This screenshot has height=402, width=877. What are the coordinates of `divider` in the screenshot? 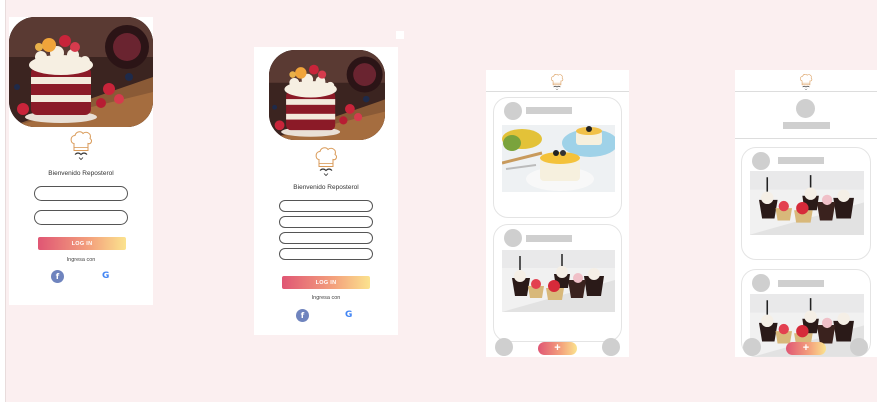 It's located at (806, 138).